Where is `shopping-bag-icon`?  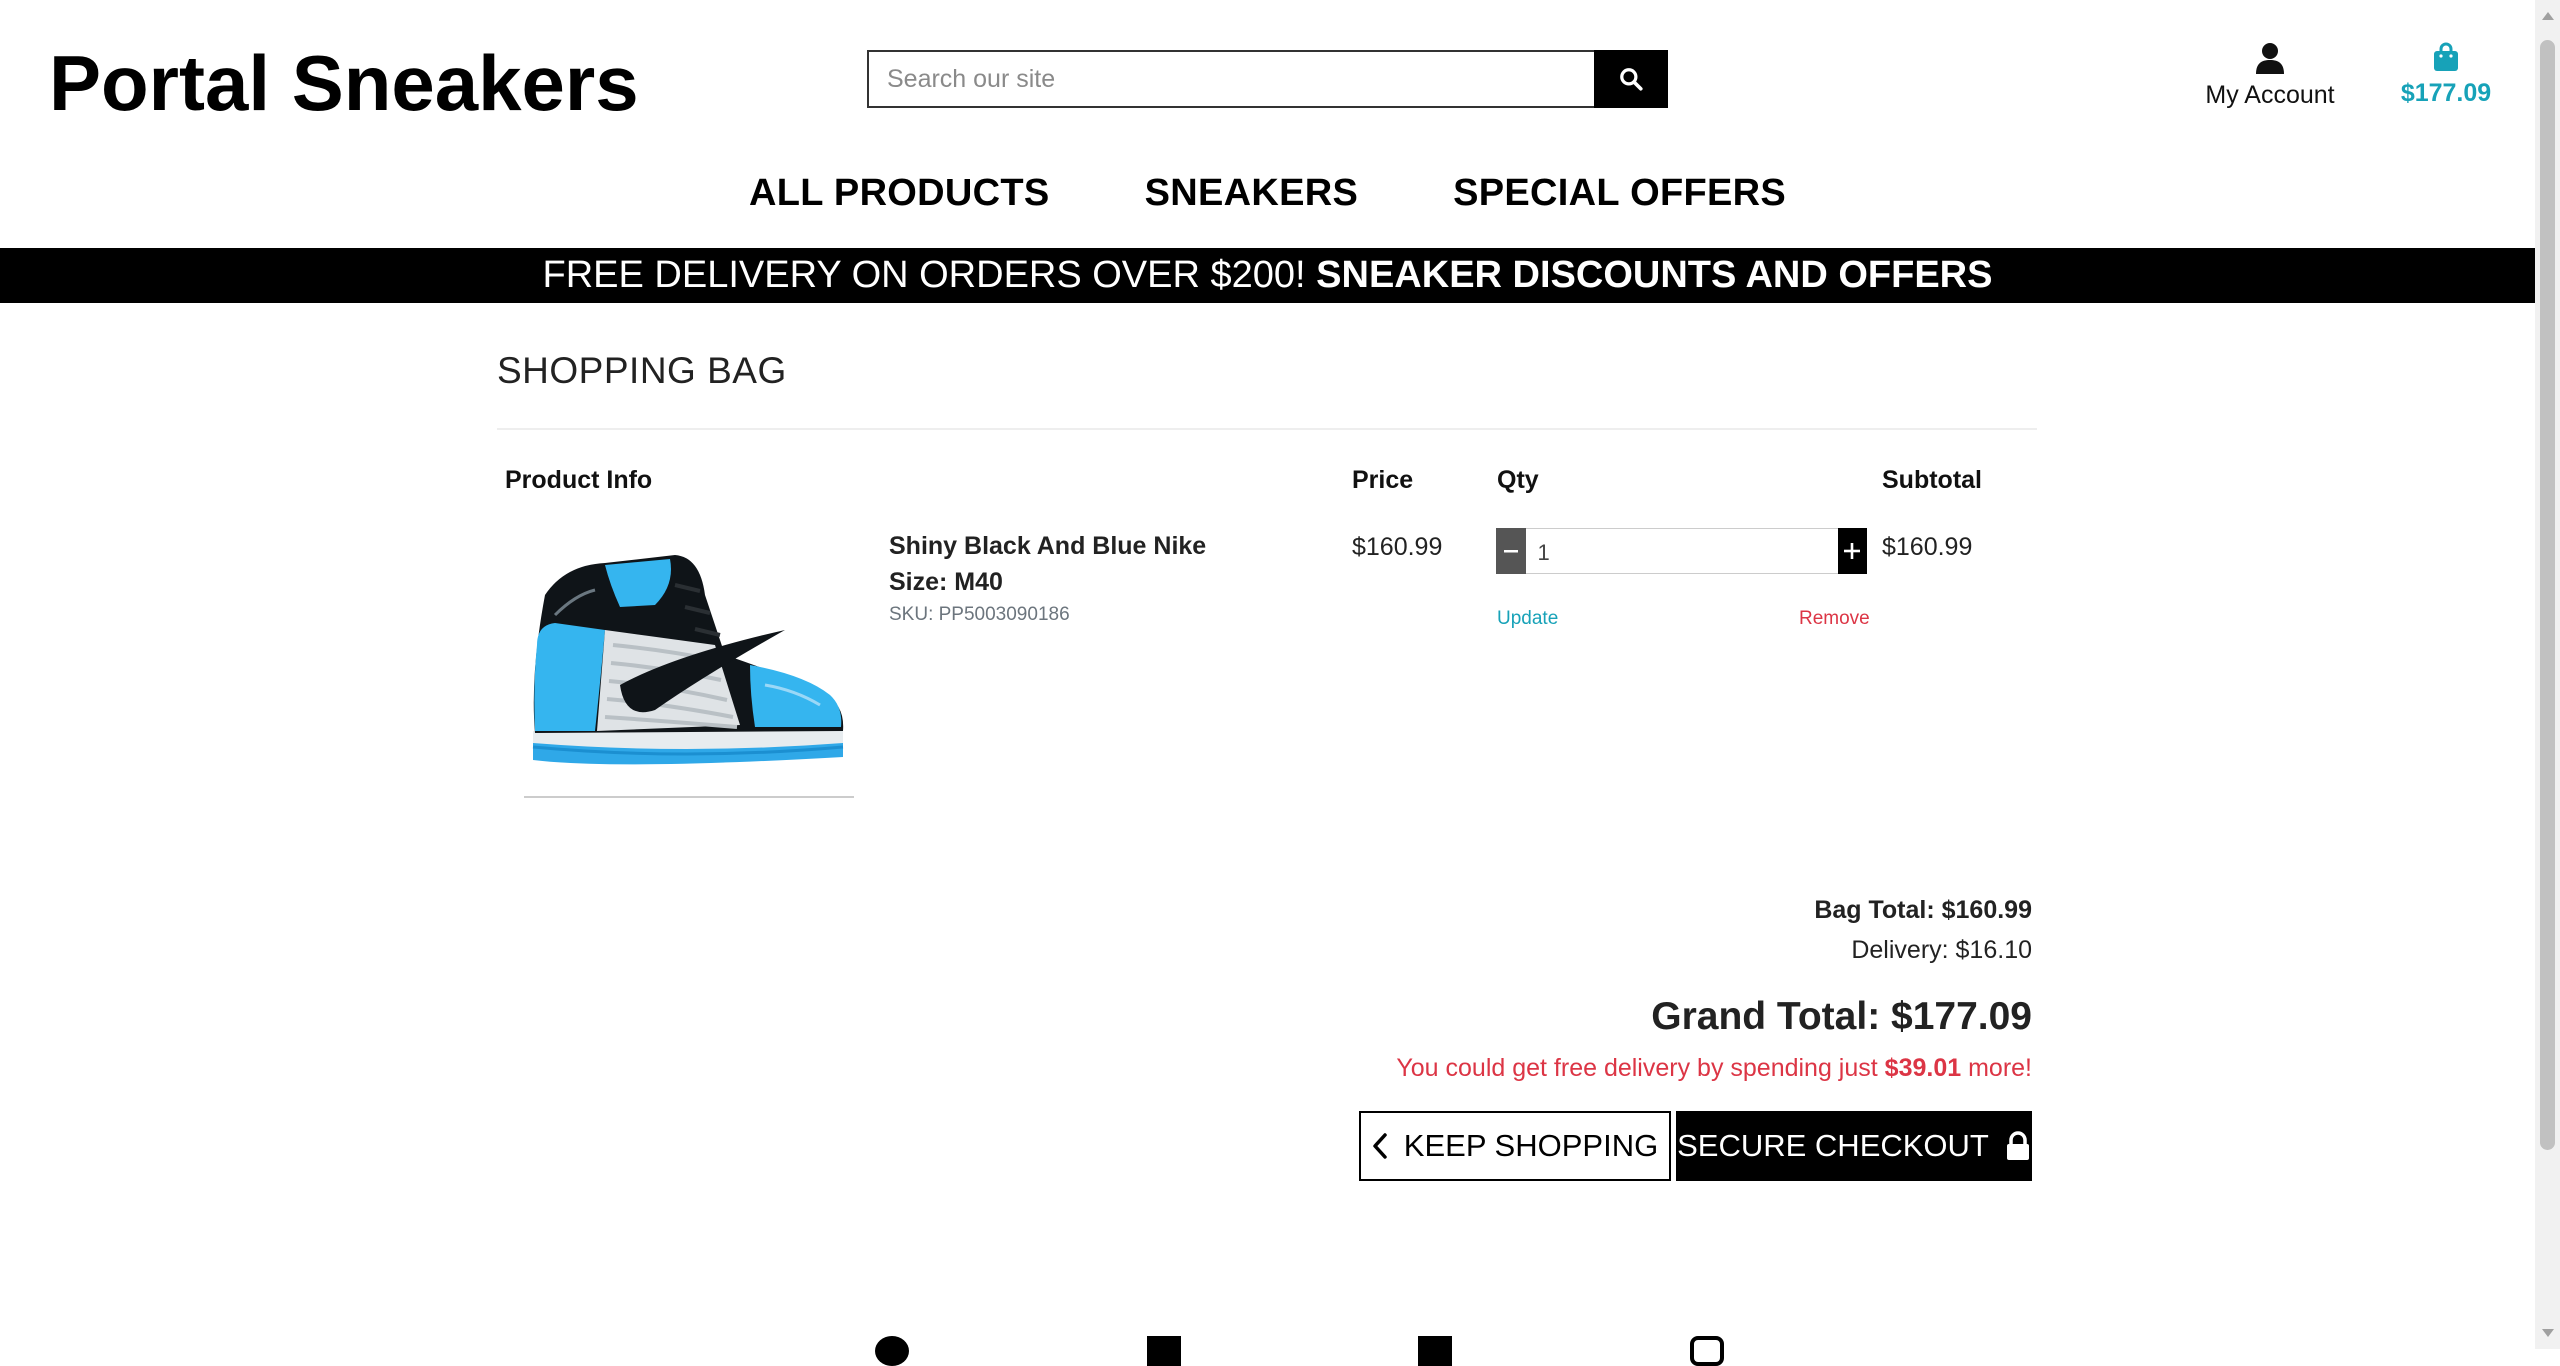
shopping-bag-icon is located at coordinates (2446, 56).